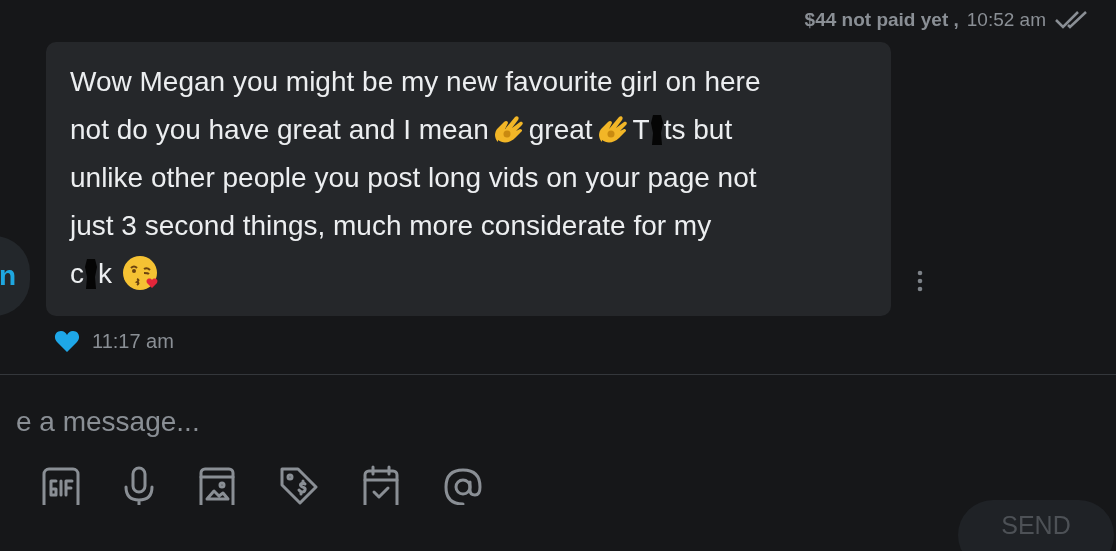 The height and width of the screenshot is (551, 1116). What do you see at coordinates (15, 276) in the screenshot?
I see `avatar: n` at bounding box center [15, 276].